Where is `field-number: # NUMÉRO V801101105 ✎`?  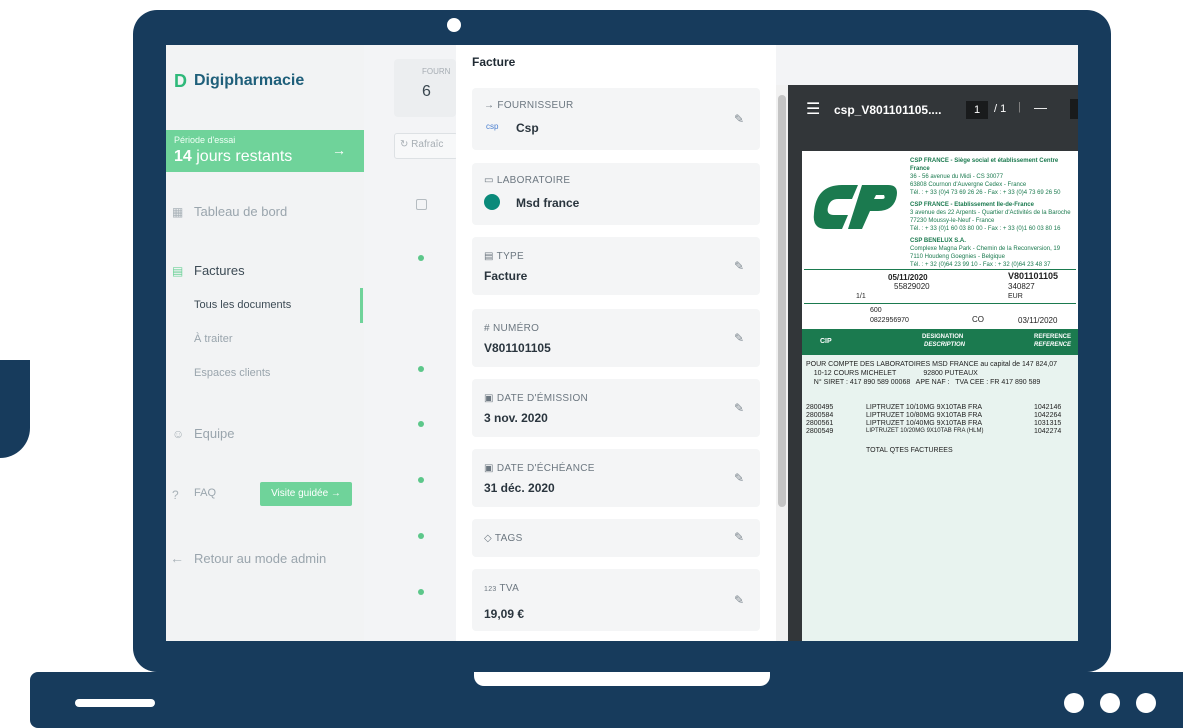 field-number: # NUMÉRO V801101105 ✎ is located at coordinates (616, 338).